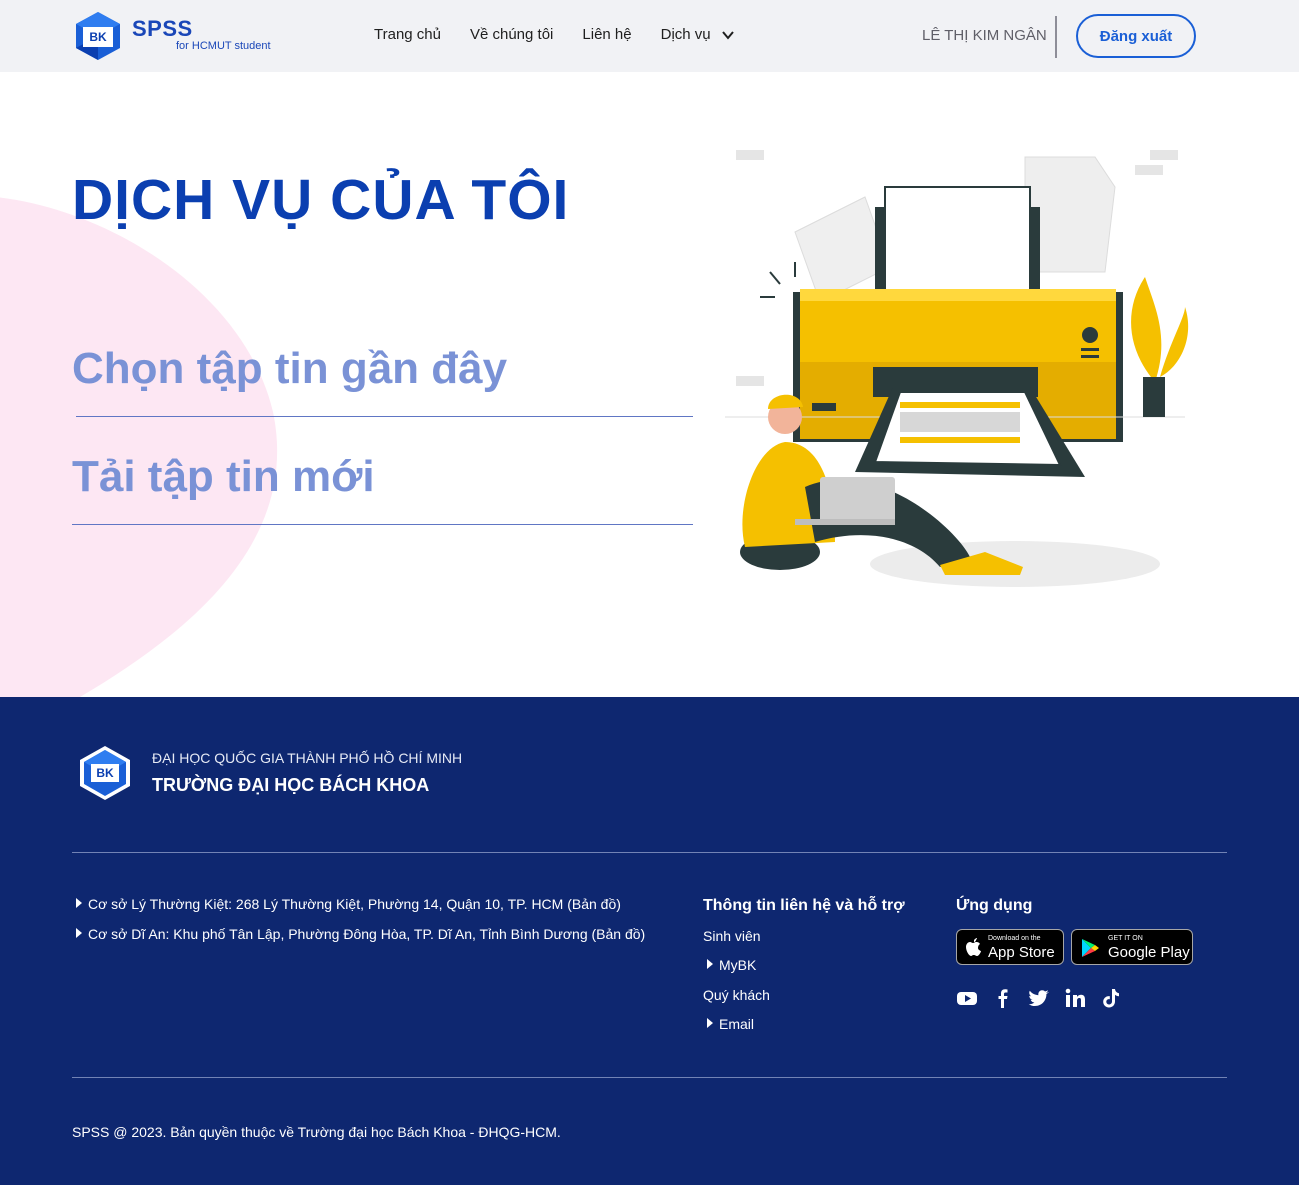 The width and height of the screenshot is (1299, 1185). I want to click on linkedin-icon, so click(1075, 998).